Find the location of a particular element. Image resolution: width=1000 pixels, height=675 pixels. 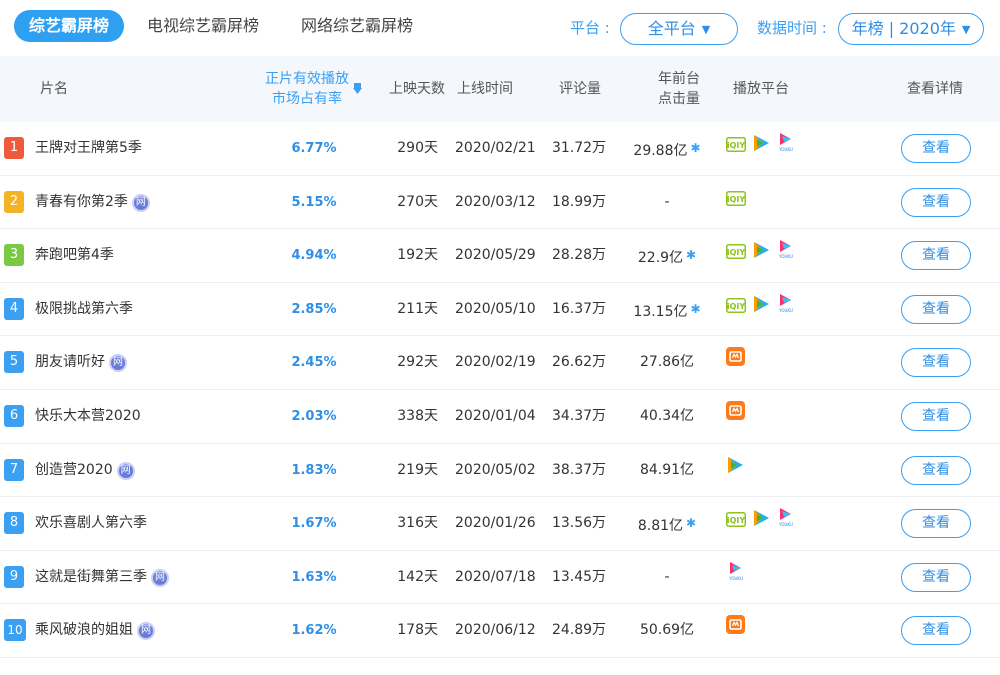

column-date: 上线时间 is located at coordinates (485, 89).